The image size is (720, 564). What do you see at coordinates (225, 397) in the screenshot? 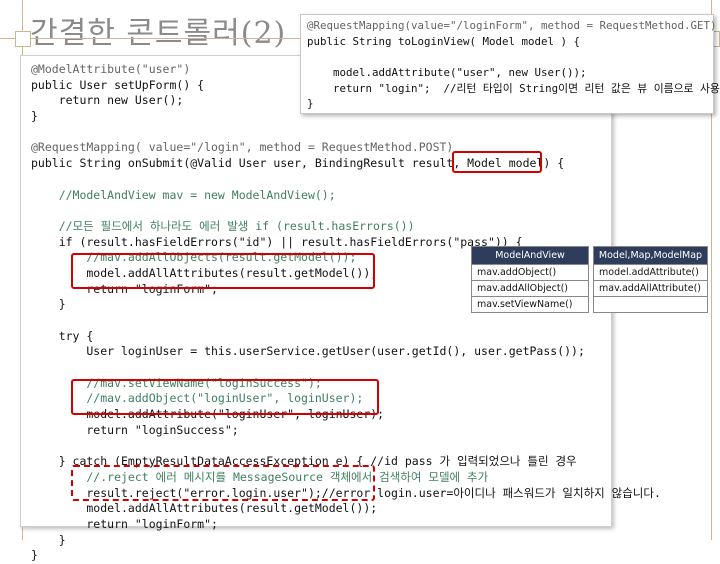
I see `highlight-box-add-attribute` at bounding box center [225, 397].